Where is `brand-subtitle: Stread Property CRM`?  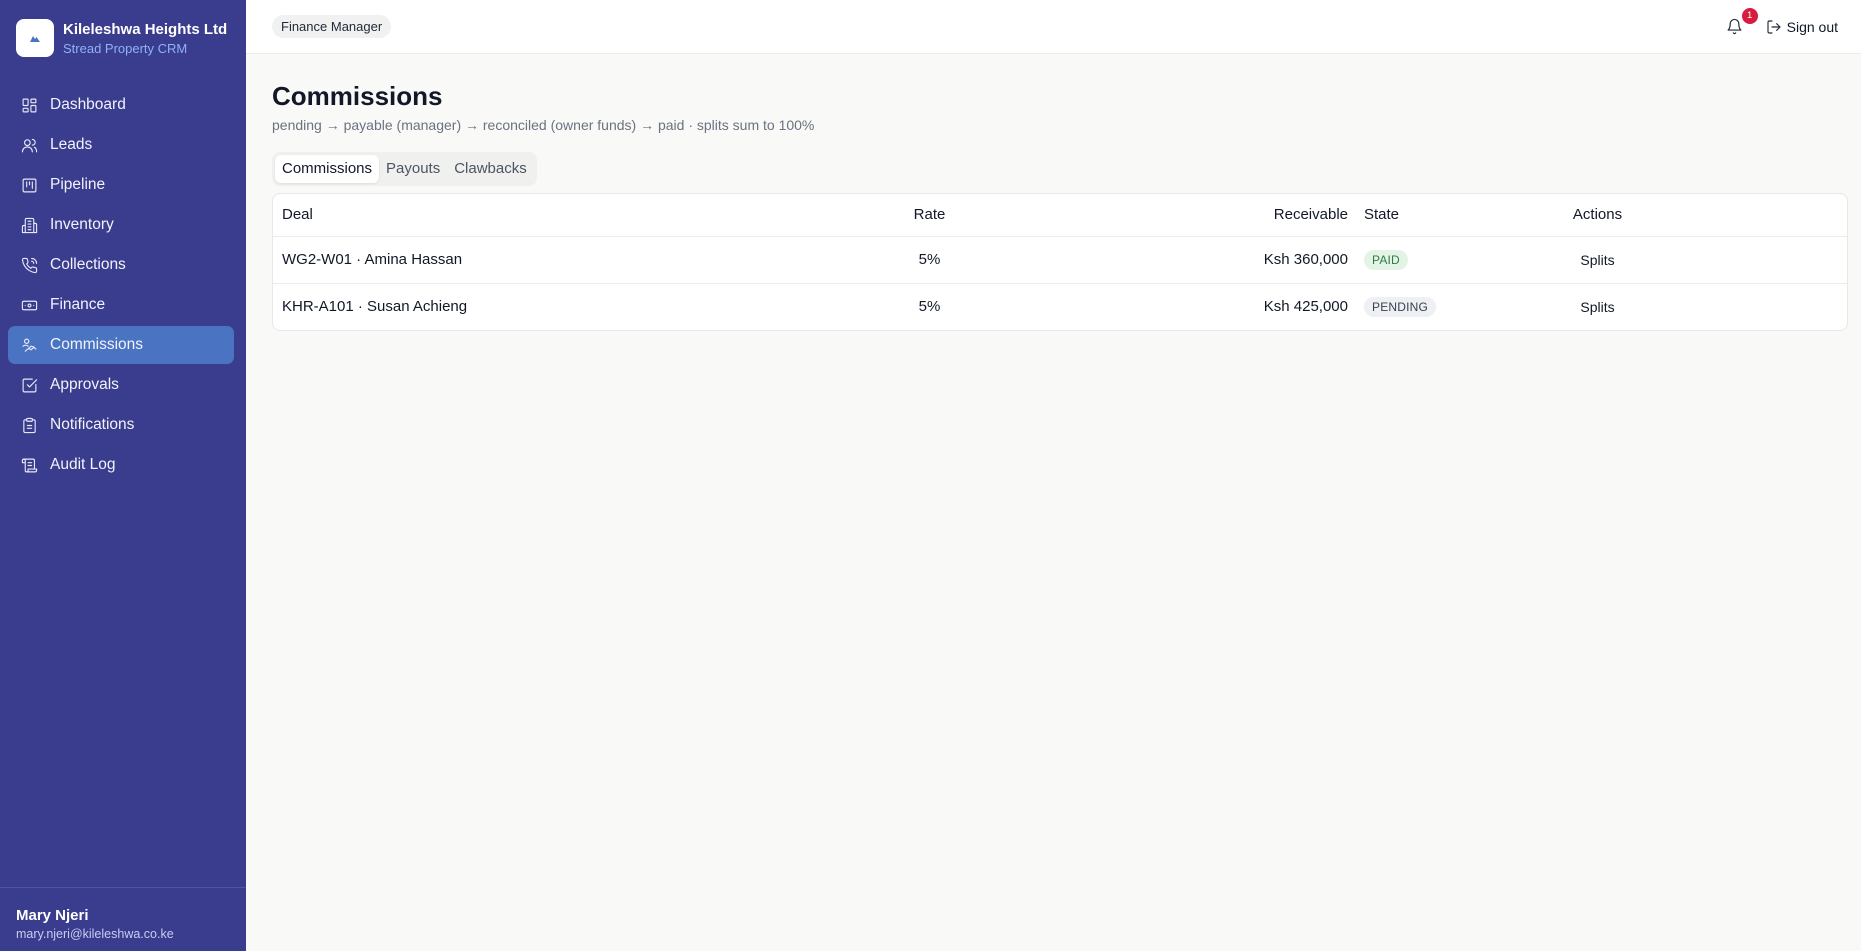
brand-subtitle: Stread Property CRM is located at coordinates (125, 48).